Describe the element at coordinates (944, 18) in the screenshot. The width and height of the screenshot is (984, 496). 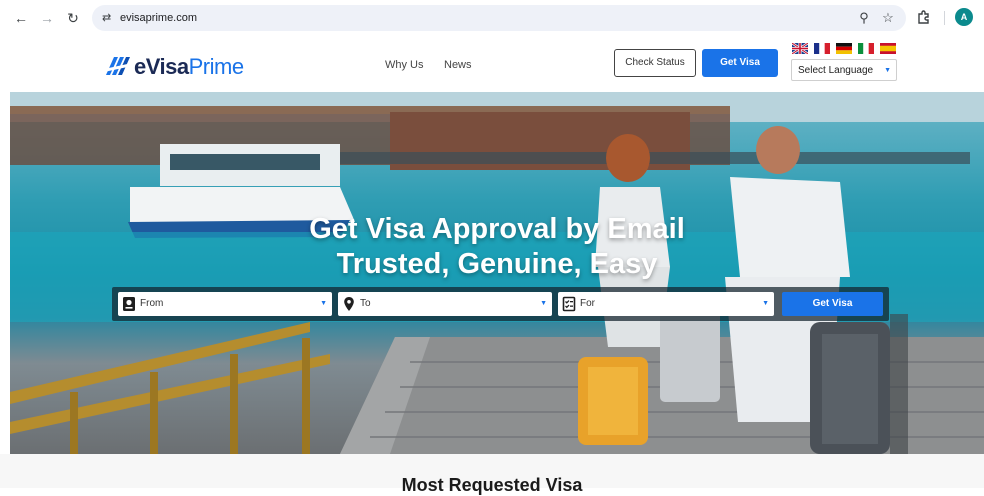
I see `toolbar-divider` at that location.